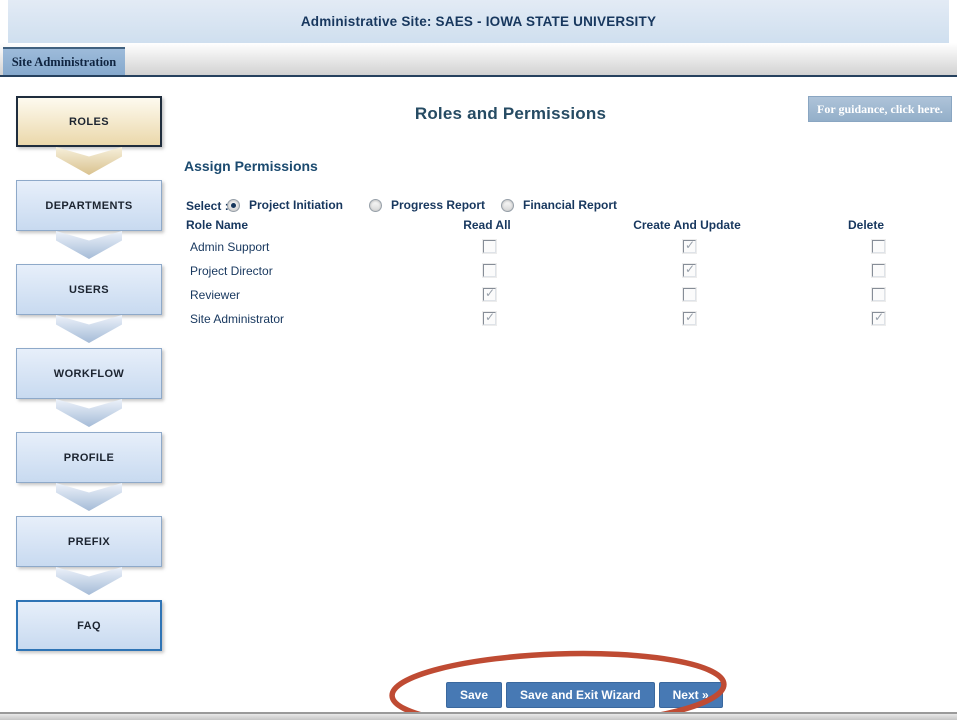 Image resolution: width=957 pixels, height=720 pixels. I want to click on role-name: Reviewer, so click(215, 295).